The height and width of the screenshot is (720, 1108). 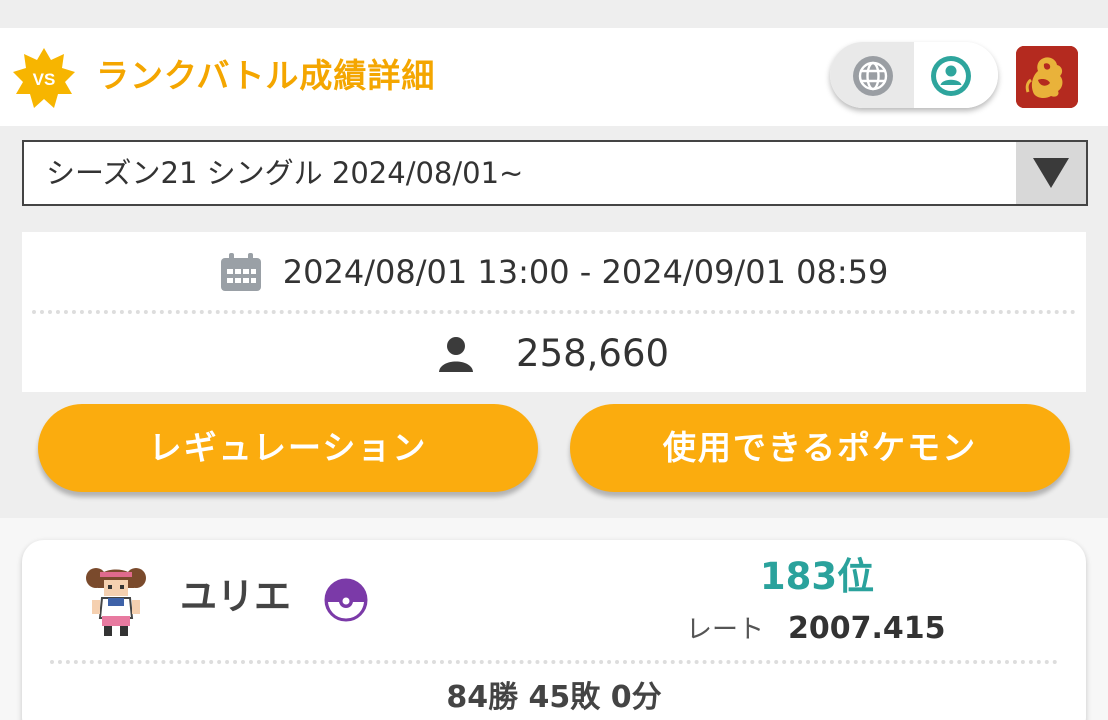 I want to click on my-view-button, so click(x=956, y=75).